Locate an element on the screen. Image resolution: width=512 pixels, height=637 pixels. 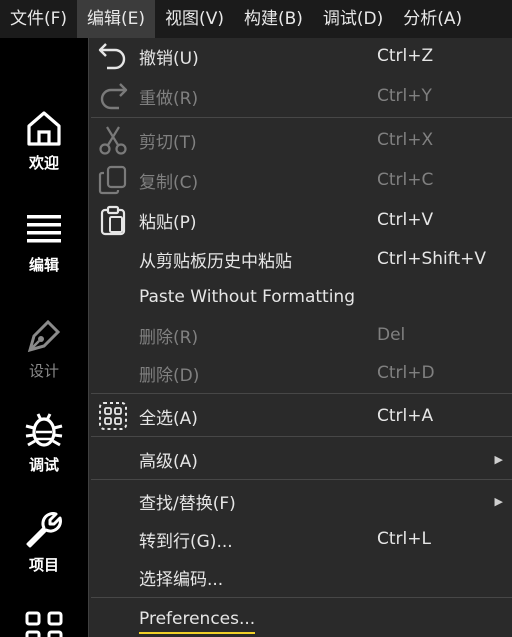
menu-edit: 编辑(E) is located at coordinates (116, 19).